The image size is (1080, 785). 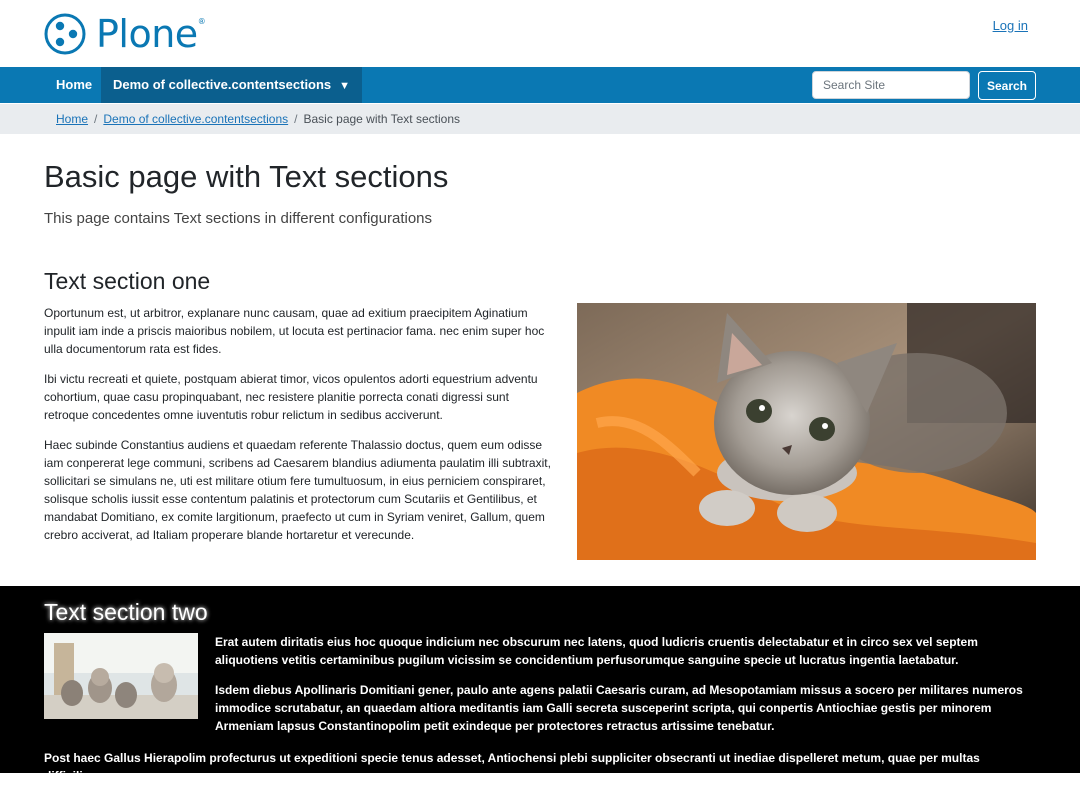 What do you see at coordinates (65, 34) in the screenshot?
I see `plone-logo-icon` at bounding box center [65, 34].